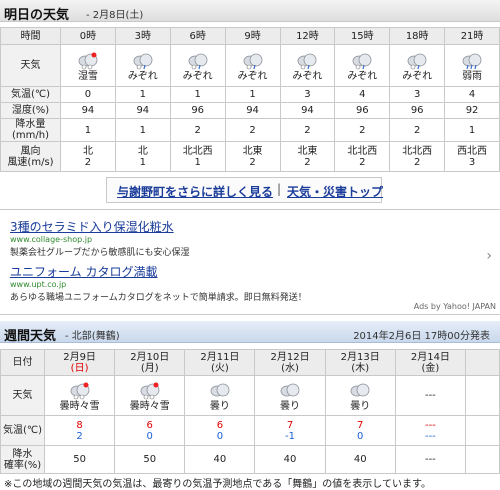 The width and height of the screenshot is (500, 490). Describe the element at coordinates (290, 436) in the screenshot. I see `low-temp: -1` at that location.